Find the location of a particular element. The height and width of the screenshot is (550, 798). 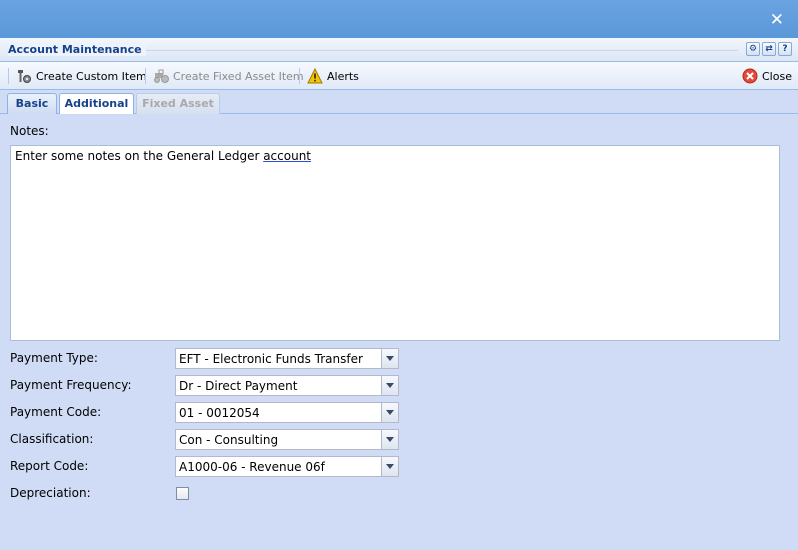

report-code-value: A1000-06 - Revenue 06f is located at coordinates (252, 467).